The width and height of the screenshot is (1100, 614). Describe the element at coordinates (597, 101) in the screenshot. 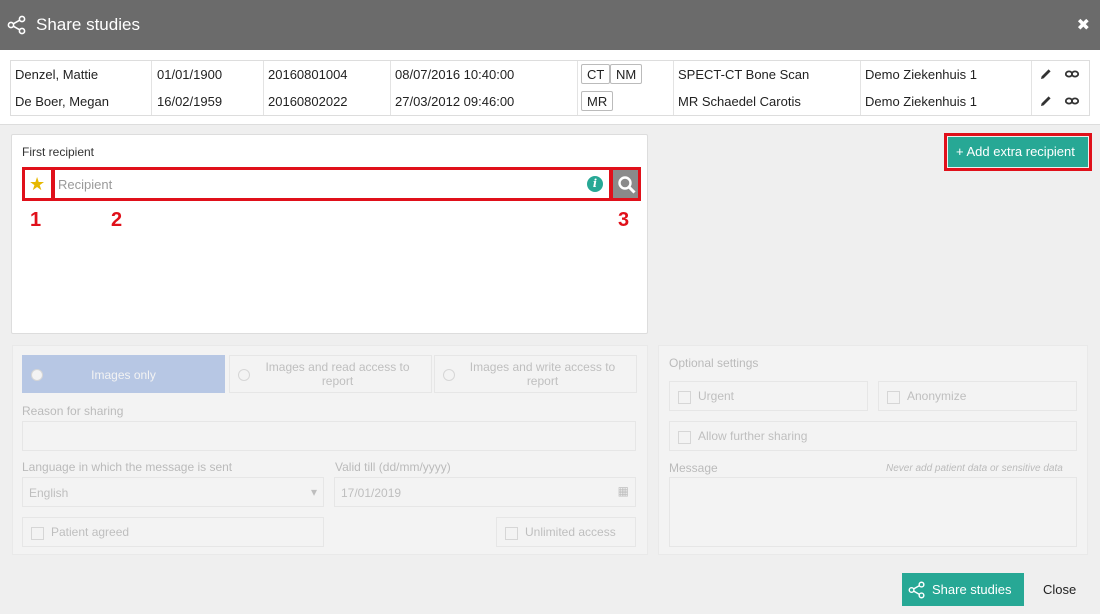

I see `modality-badge: MR` at that location.